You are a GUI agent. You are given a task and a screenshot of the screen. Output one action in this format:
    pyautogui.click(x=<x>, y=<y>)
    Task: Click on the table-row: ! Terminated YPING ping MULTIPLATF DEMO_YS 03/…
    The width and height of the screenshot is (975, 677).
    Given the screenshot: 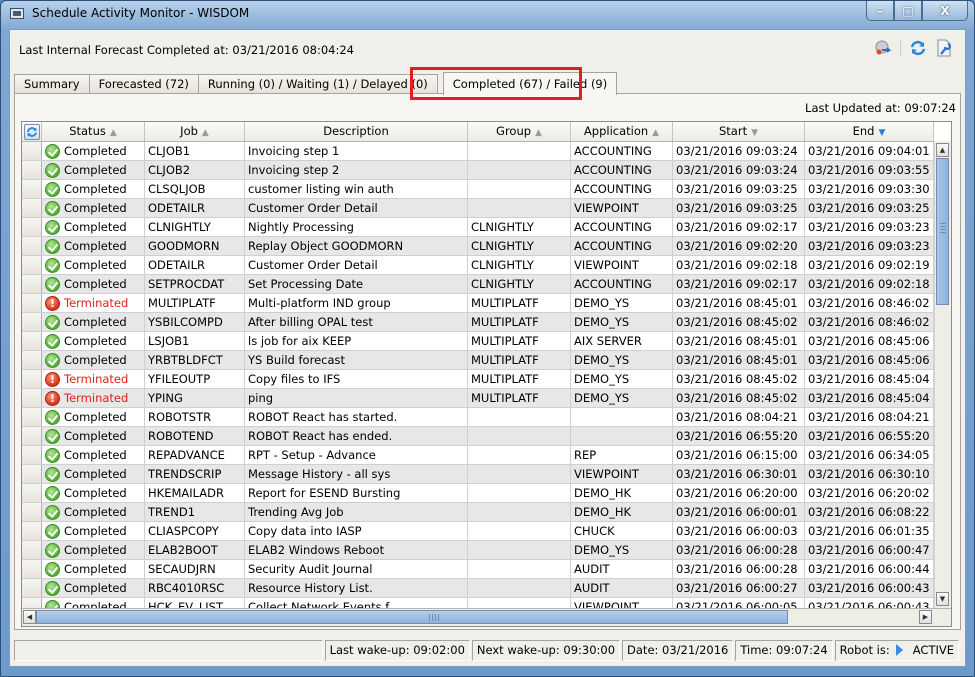 What is the action you would take?
    pyautogui.click(x=478, y=398)
    